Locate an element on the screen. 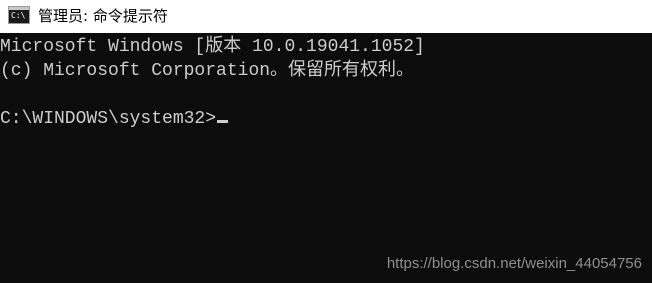  cmd-icon-glyph: C:\ is located at coordinates (18, 15).